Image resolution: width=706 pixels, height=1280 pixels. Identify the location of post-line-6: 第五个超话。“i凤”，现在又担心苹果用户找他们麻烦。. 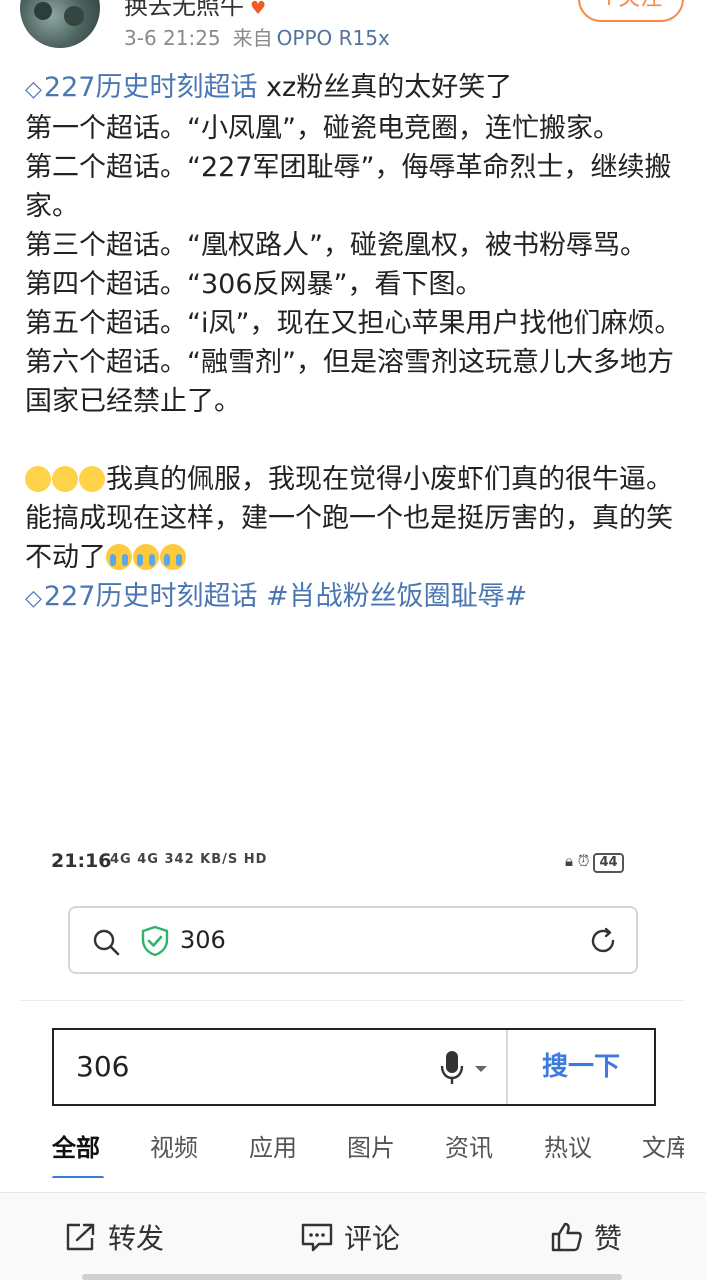
(353, 323).